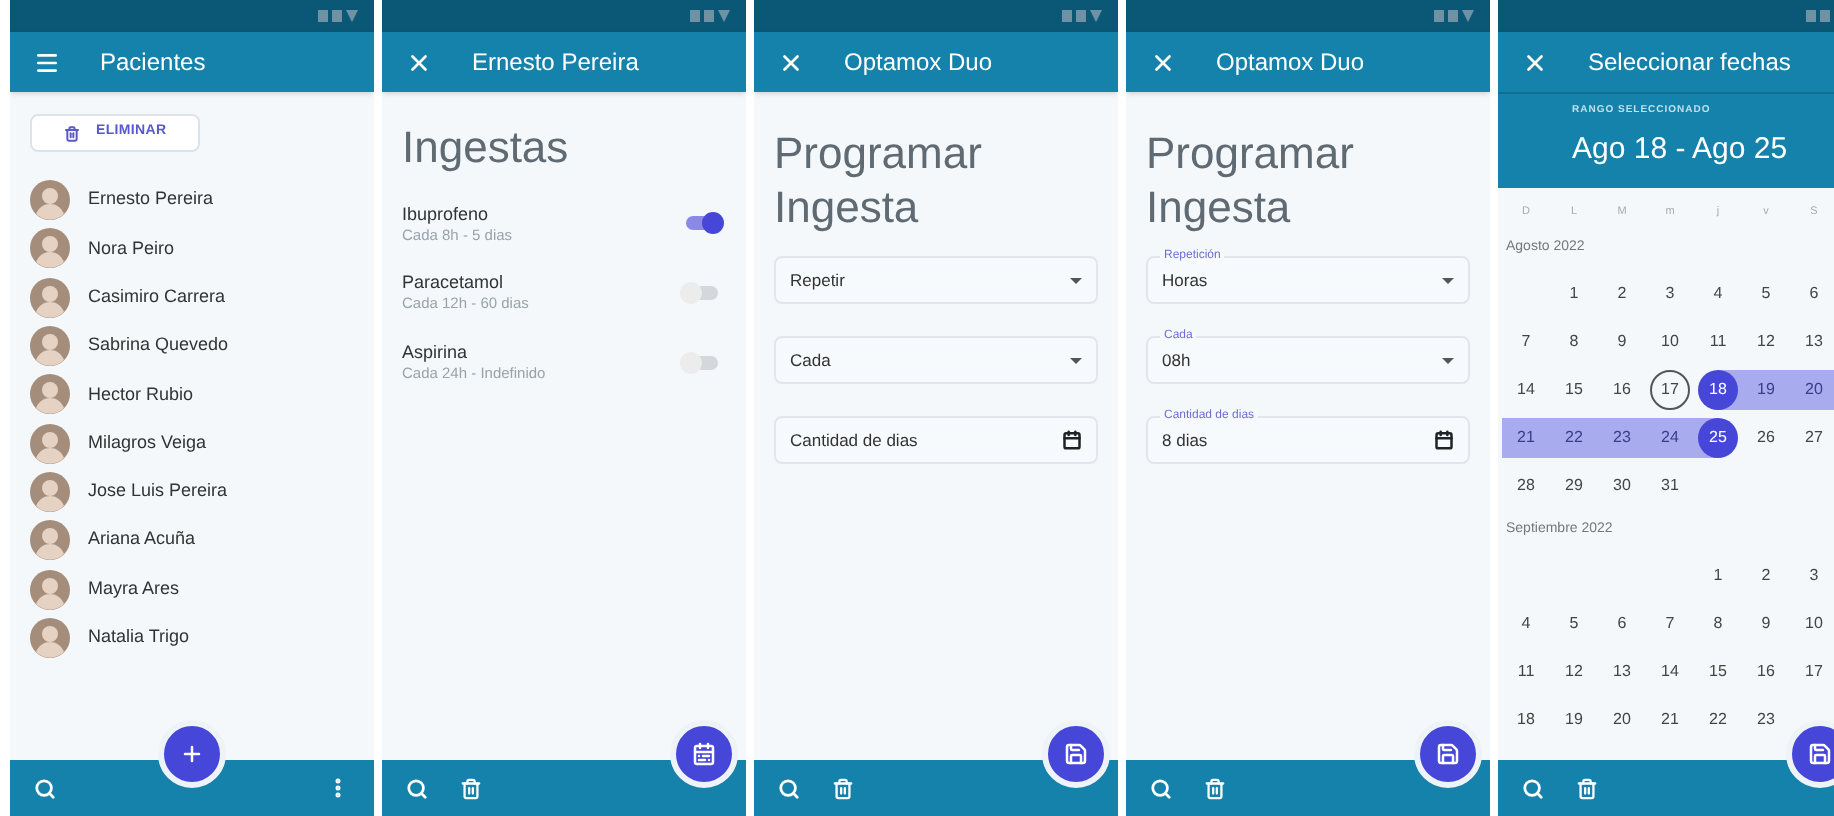 The image size is (1834, 816). I want to click on calendar-day: 31, so click(1670, 486).